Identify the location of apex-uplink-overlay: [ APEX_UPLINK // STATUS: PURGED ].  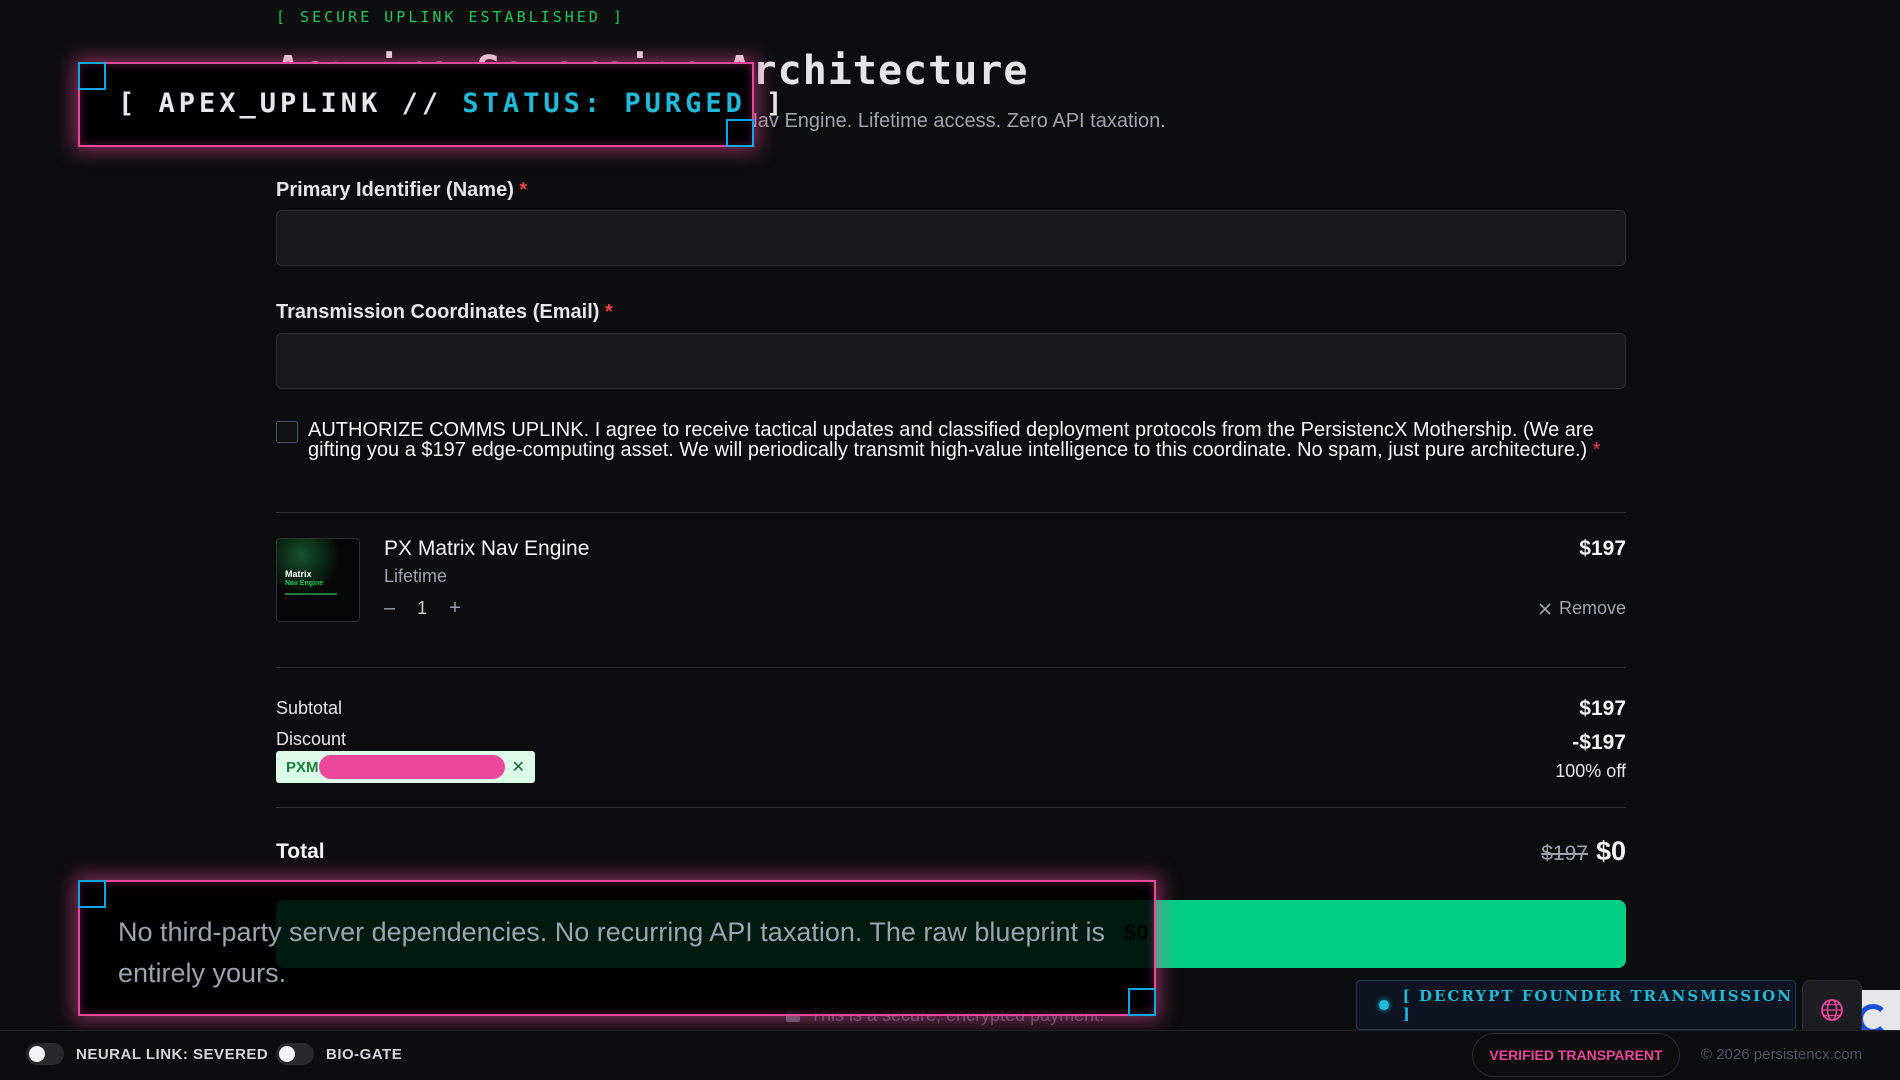
(430, 104).